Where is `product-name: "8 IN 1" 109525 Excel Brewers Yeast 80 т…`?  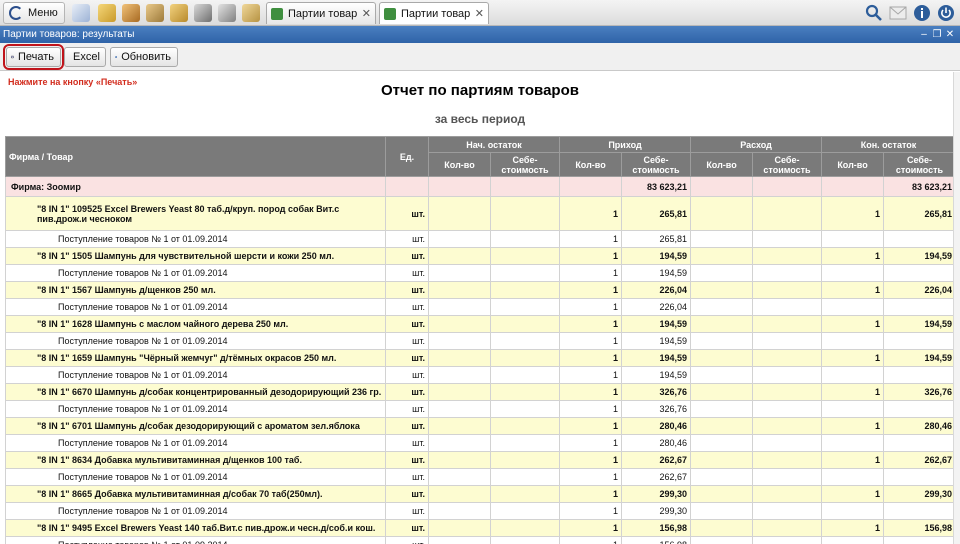
product-name: "8 IN 1" 109525 Excel Brewers Yeast 80 т… is located at coordinates (195, 213).